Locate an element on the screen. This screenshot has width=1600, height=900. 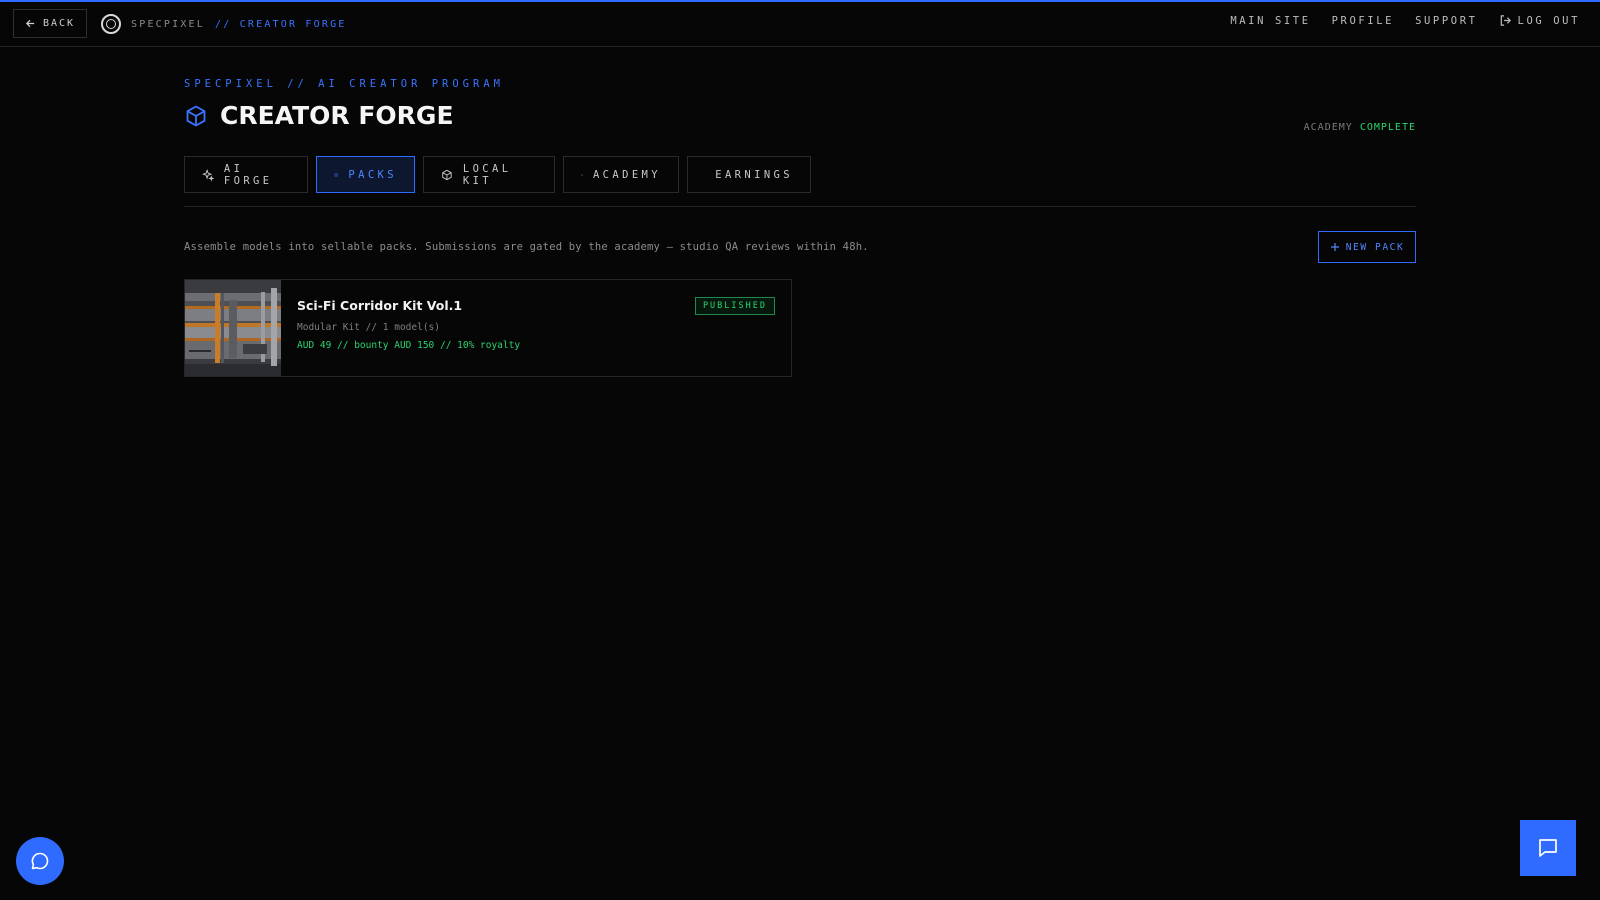
tab-ai-forge: AI FORGE is located at coordinates (246, 174).